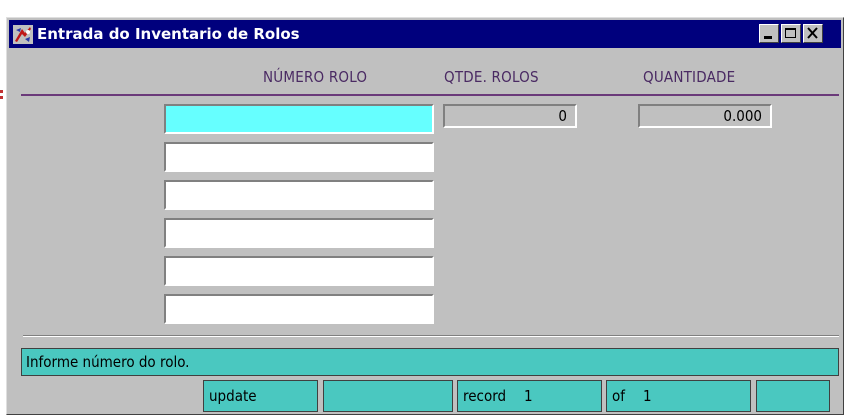 The image size is (846, 417). What do you see at coordinates (769, 33) in the screenshot?
I see `minimize-button` at bounding box center [769, 33].